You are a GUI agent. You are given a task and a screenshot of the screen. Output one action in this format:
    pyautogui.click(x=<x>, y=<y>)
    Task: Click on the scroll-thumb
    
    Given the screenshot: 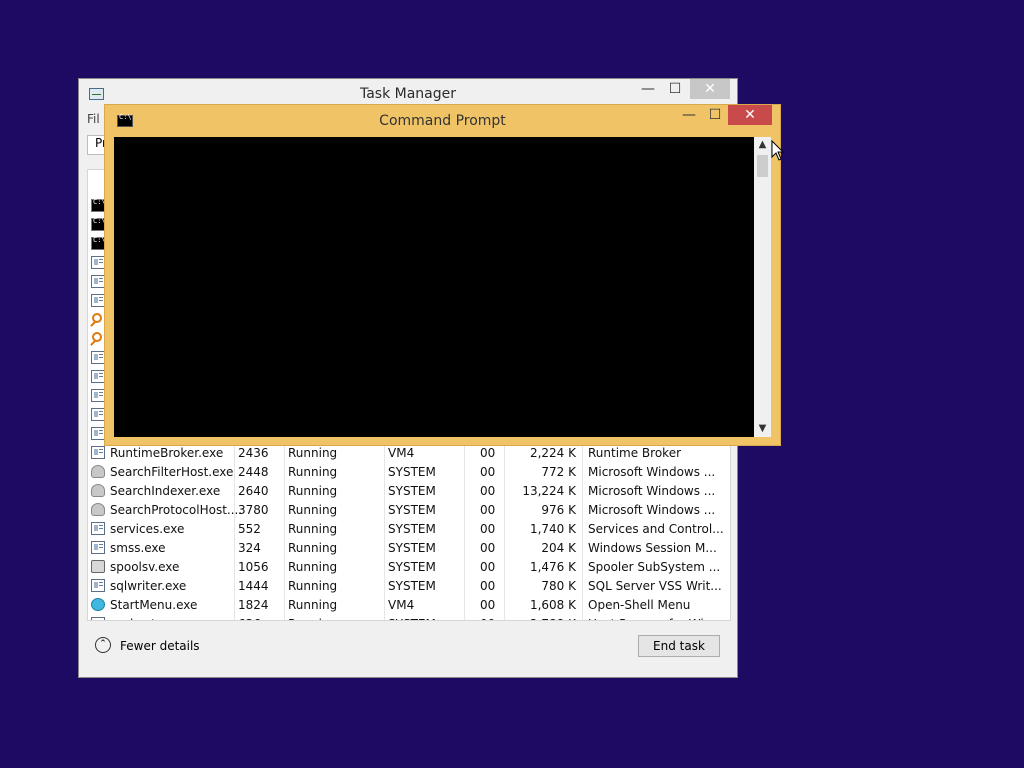 What is the action you would take?
    pyautogui.click(x=762, y=166)
    